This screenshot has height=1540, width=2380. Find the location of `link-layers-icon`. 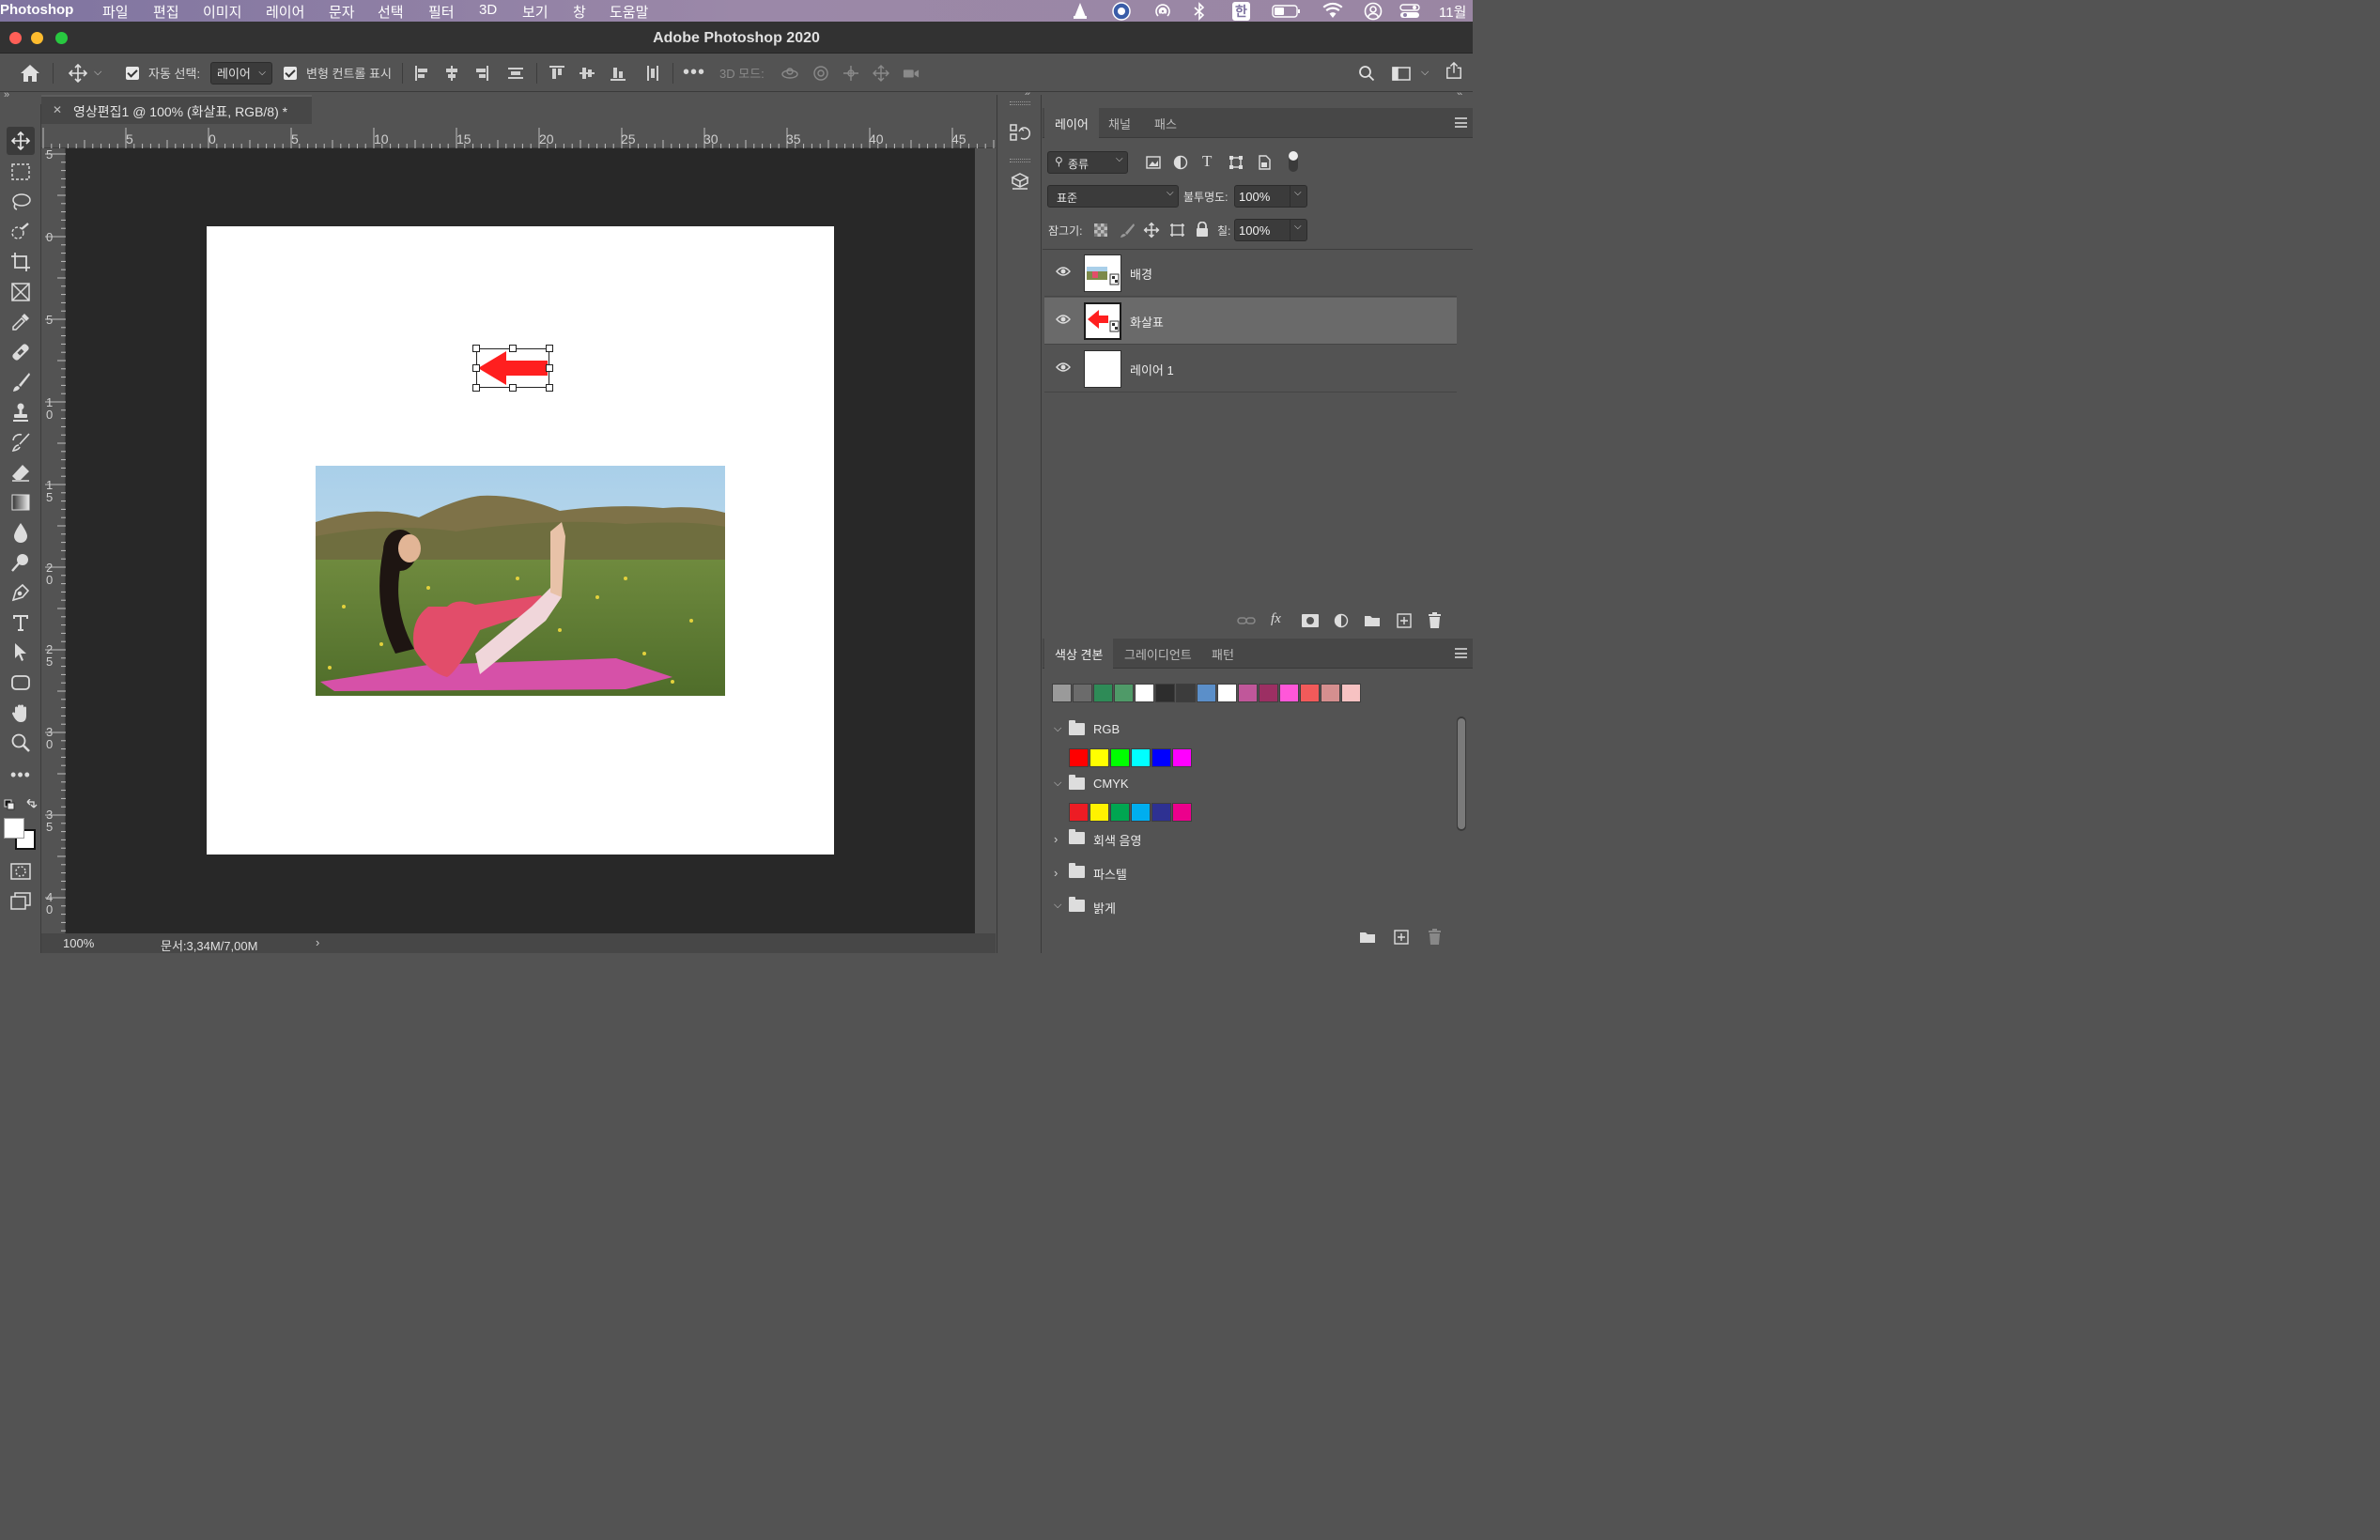

link-layers-icon is located at coordinates (1247, 620).